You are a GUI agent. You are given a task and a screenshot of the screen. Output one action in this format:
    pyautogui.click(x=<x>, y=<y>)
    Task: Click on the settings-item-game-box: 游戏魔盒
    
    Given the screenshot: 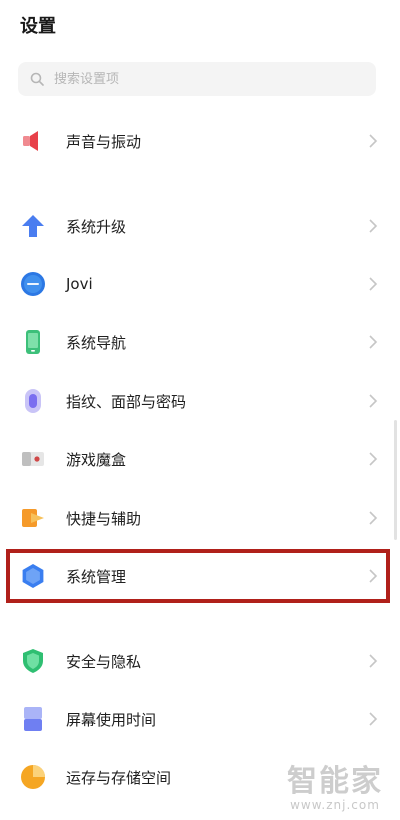 What is the action you would take?
    pyautogui.click(x=200, y=459)
    